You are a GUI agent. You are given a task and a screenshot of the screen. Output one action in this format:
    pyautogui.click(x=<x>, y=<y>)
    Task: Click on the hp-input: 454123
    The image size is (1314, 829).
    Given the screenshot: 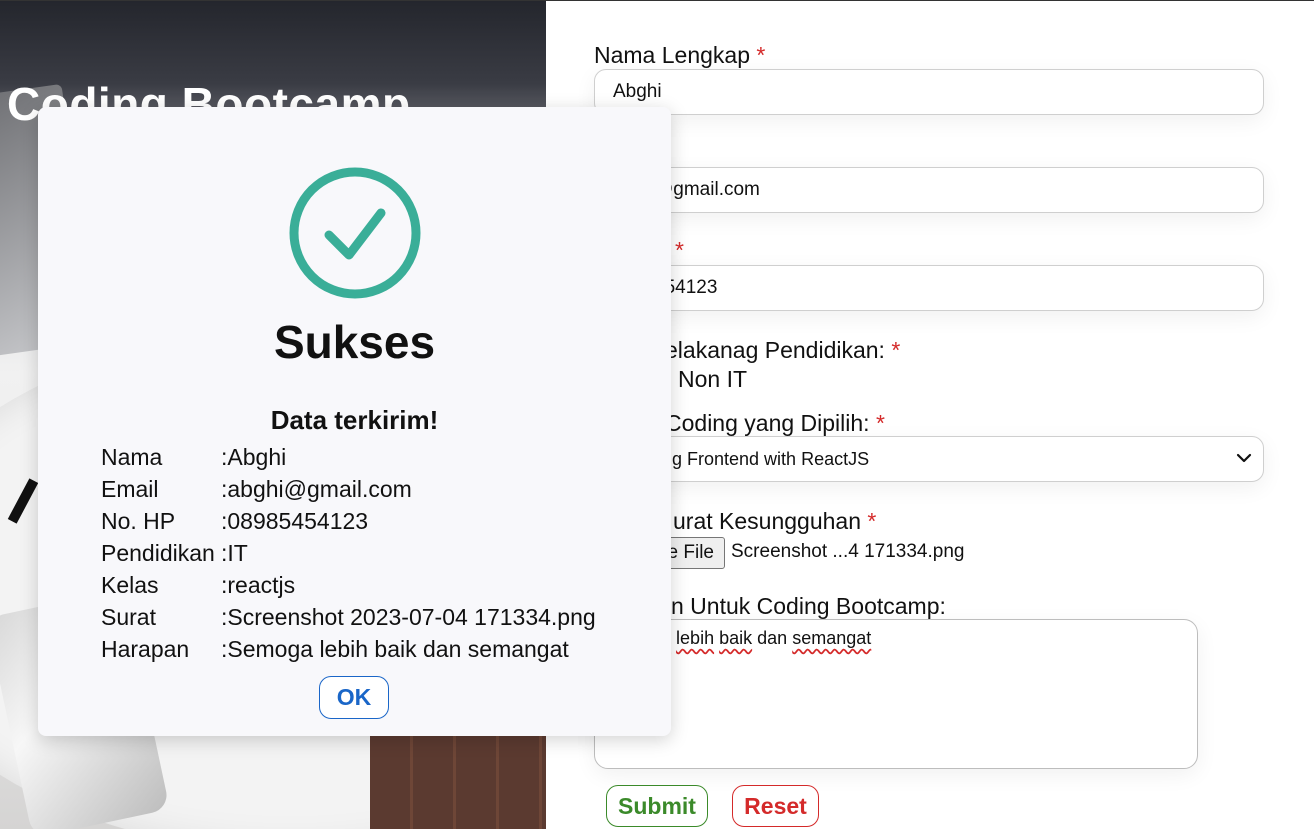 What is the action you would take?
    pyautogui.click(x=929, y=288)
    